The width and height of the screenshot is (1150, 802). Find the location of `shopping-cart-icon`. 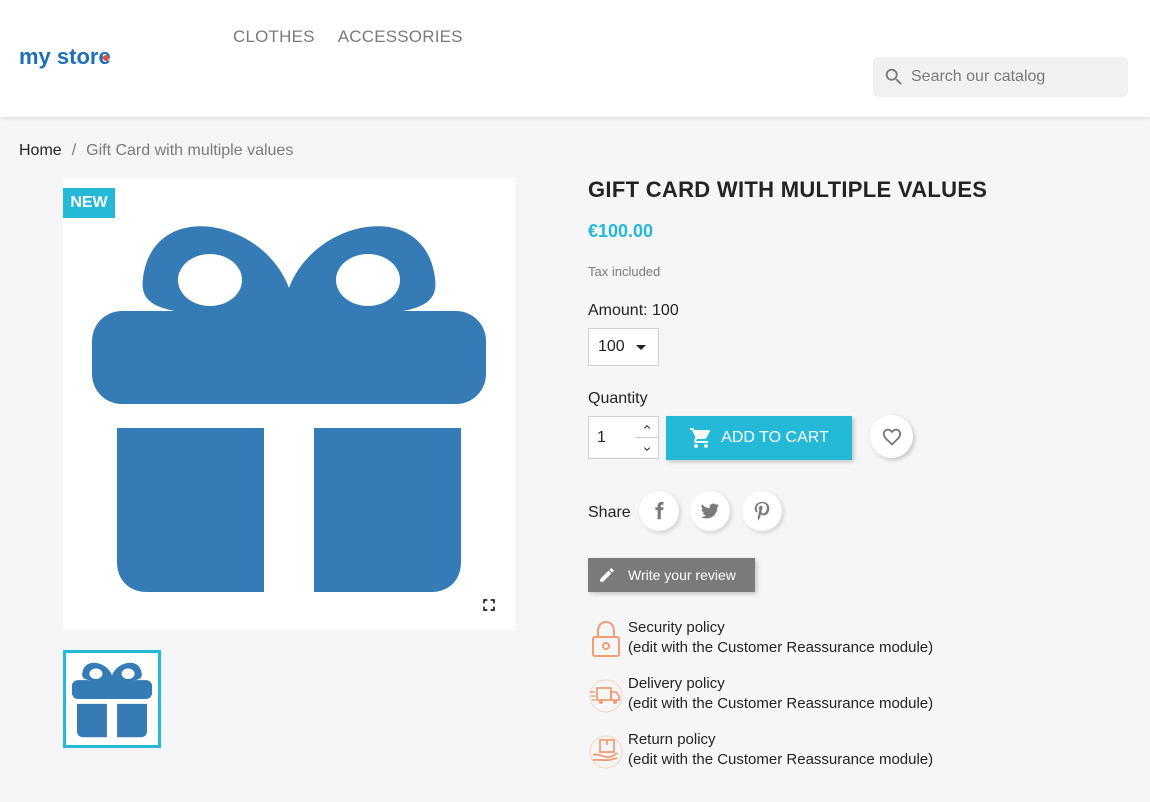

shopping-cart-icon is located at coordinates (700, 438).